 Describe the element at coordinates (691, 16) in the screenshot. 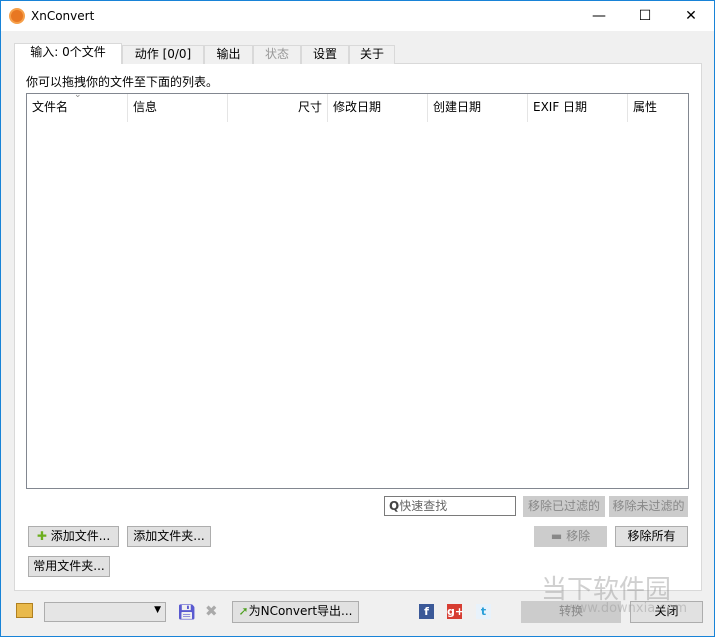

I see `close-window-button: ✕` at that location.